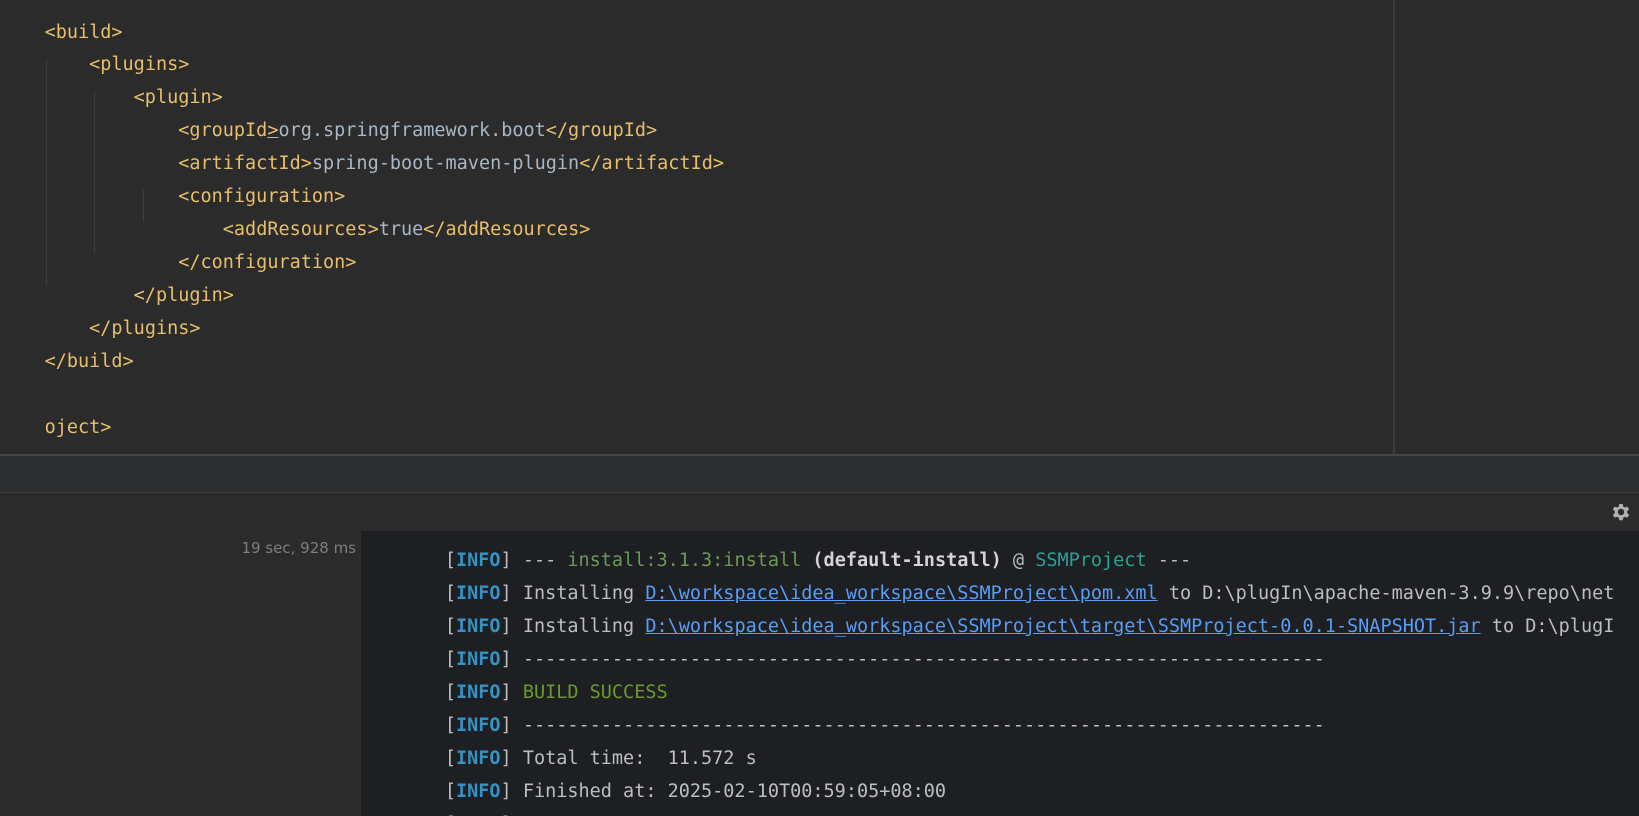 This screenshot has width=1639, height=816. I want to click on code-line: <addResources>true</addResources>, so click(295, 218).